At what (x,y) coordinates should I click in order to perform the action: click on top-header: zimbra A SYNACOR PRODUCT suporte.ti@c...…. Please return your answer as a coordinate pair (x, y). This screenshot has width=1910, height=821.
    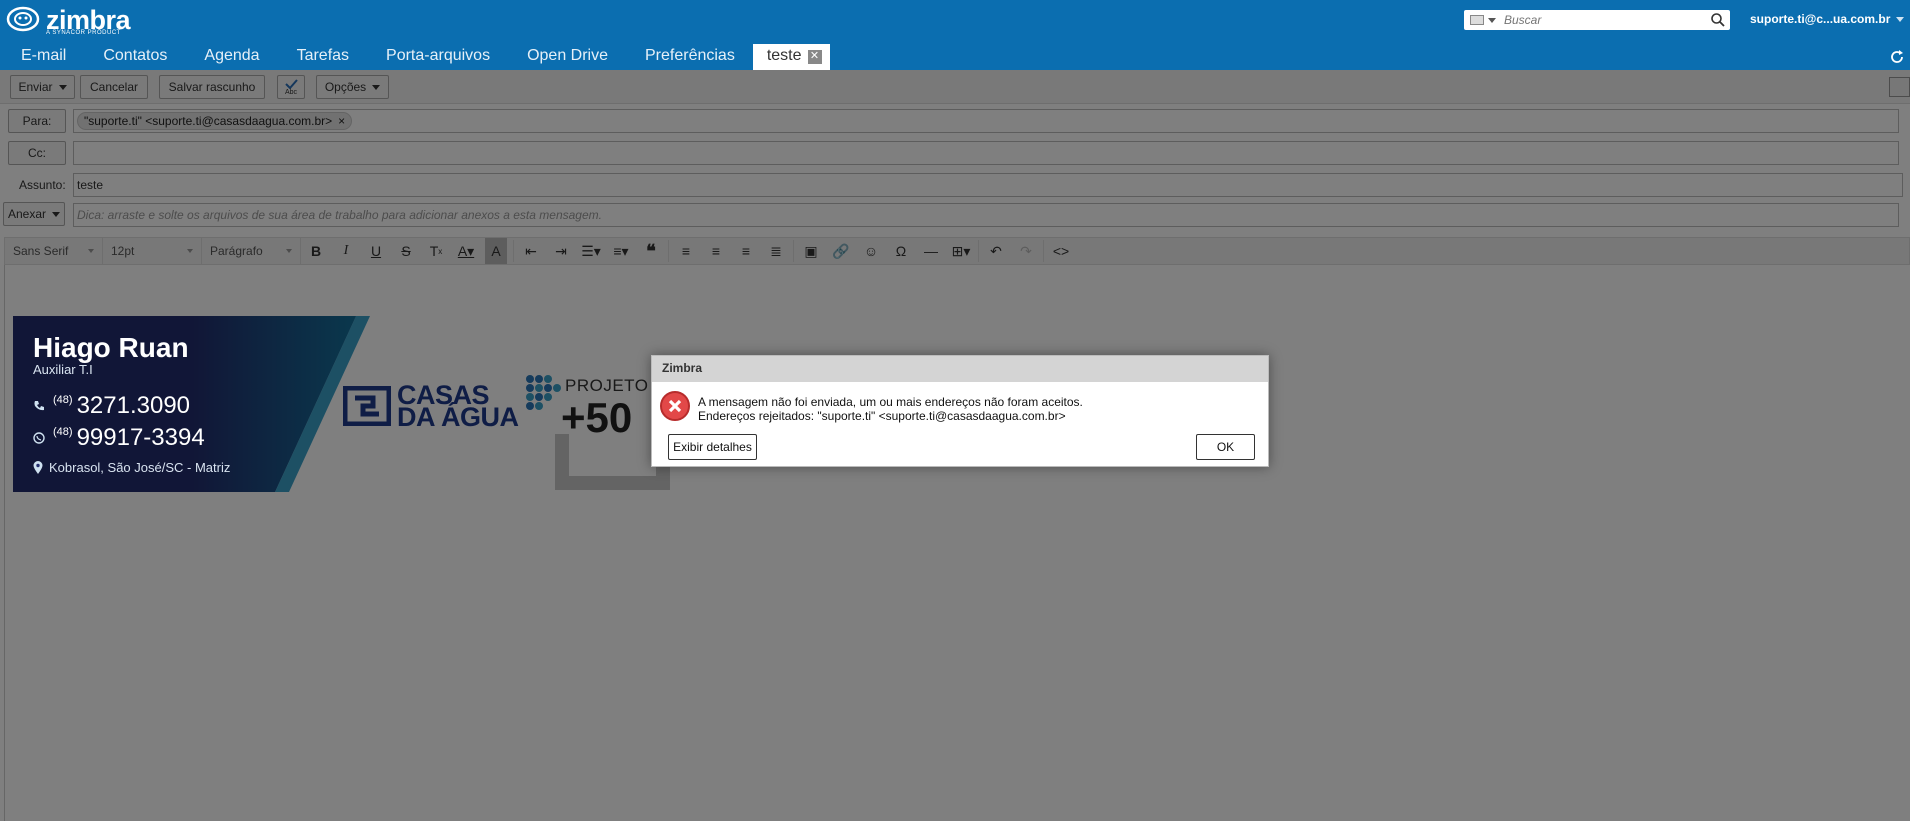
    Looking at the image, I should click on (955, 35).